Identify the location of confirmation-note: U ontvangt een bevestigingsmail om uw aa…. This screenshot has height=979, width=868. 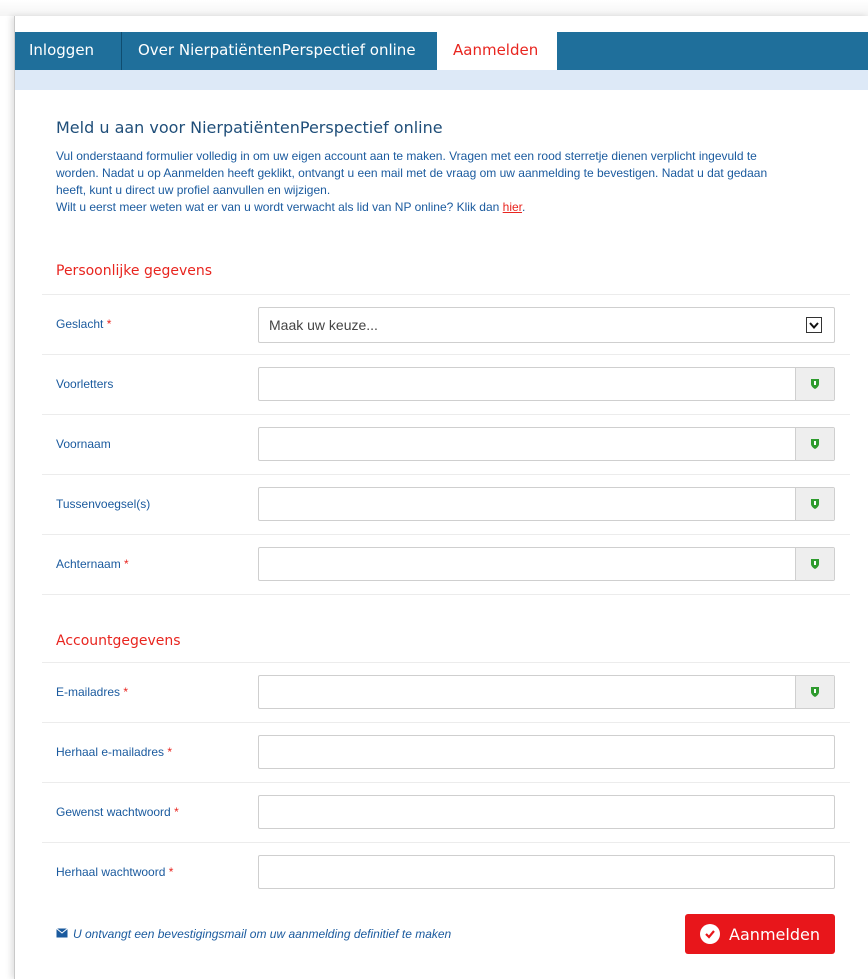
(253, 934).